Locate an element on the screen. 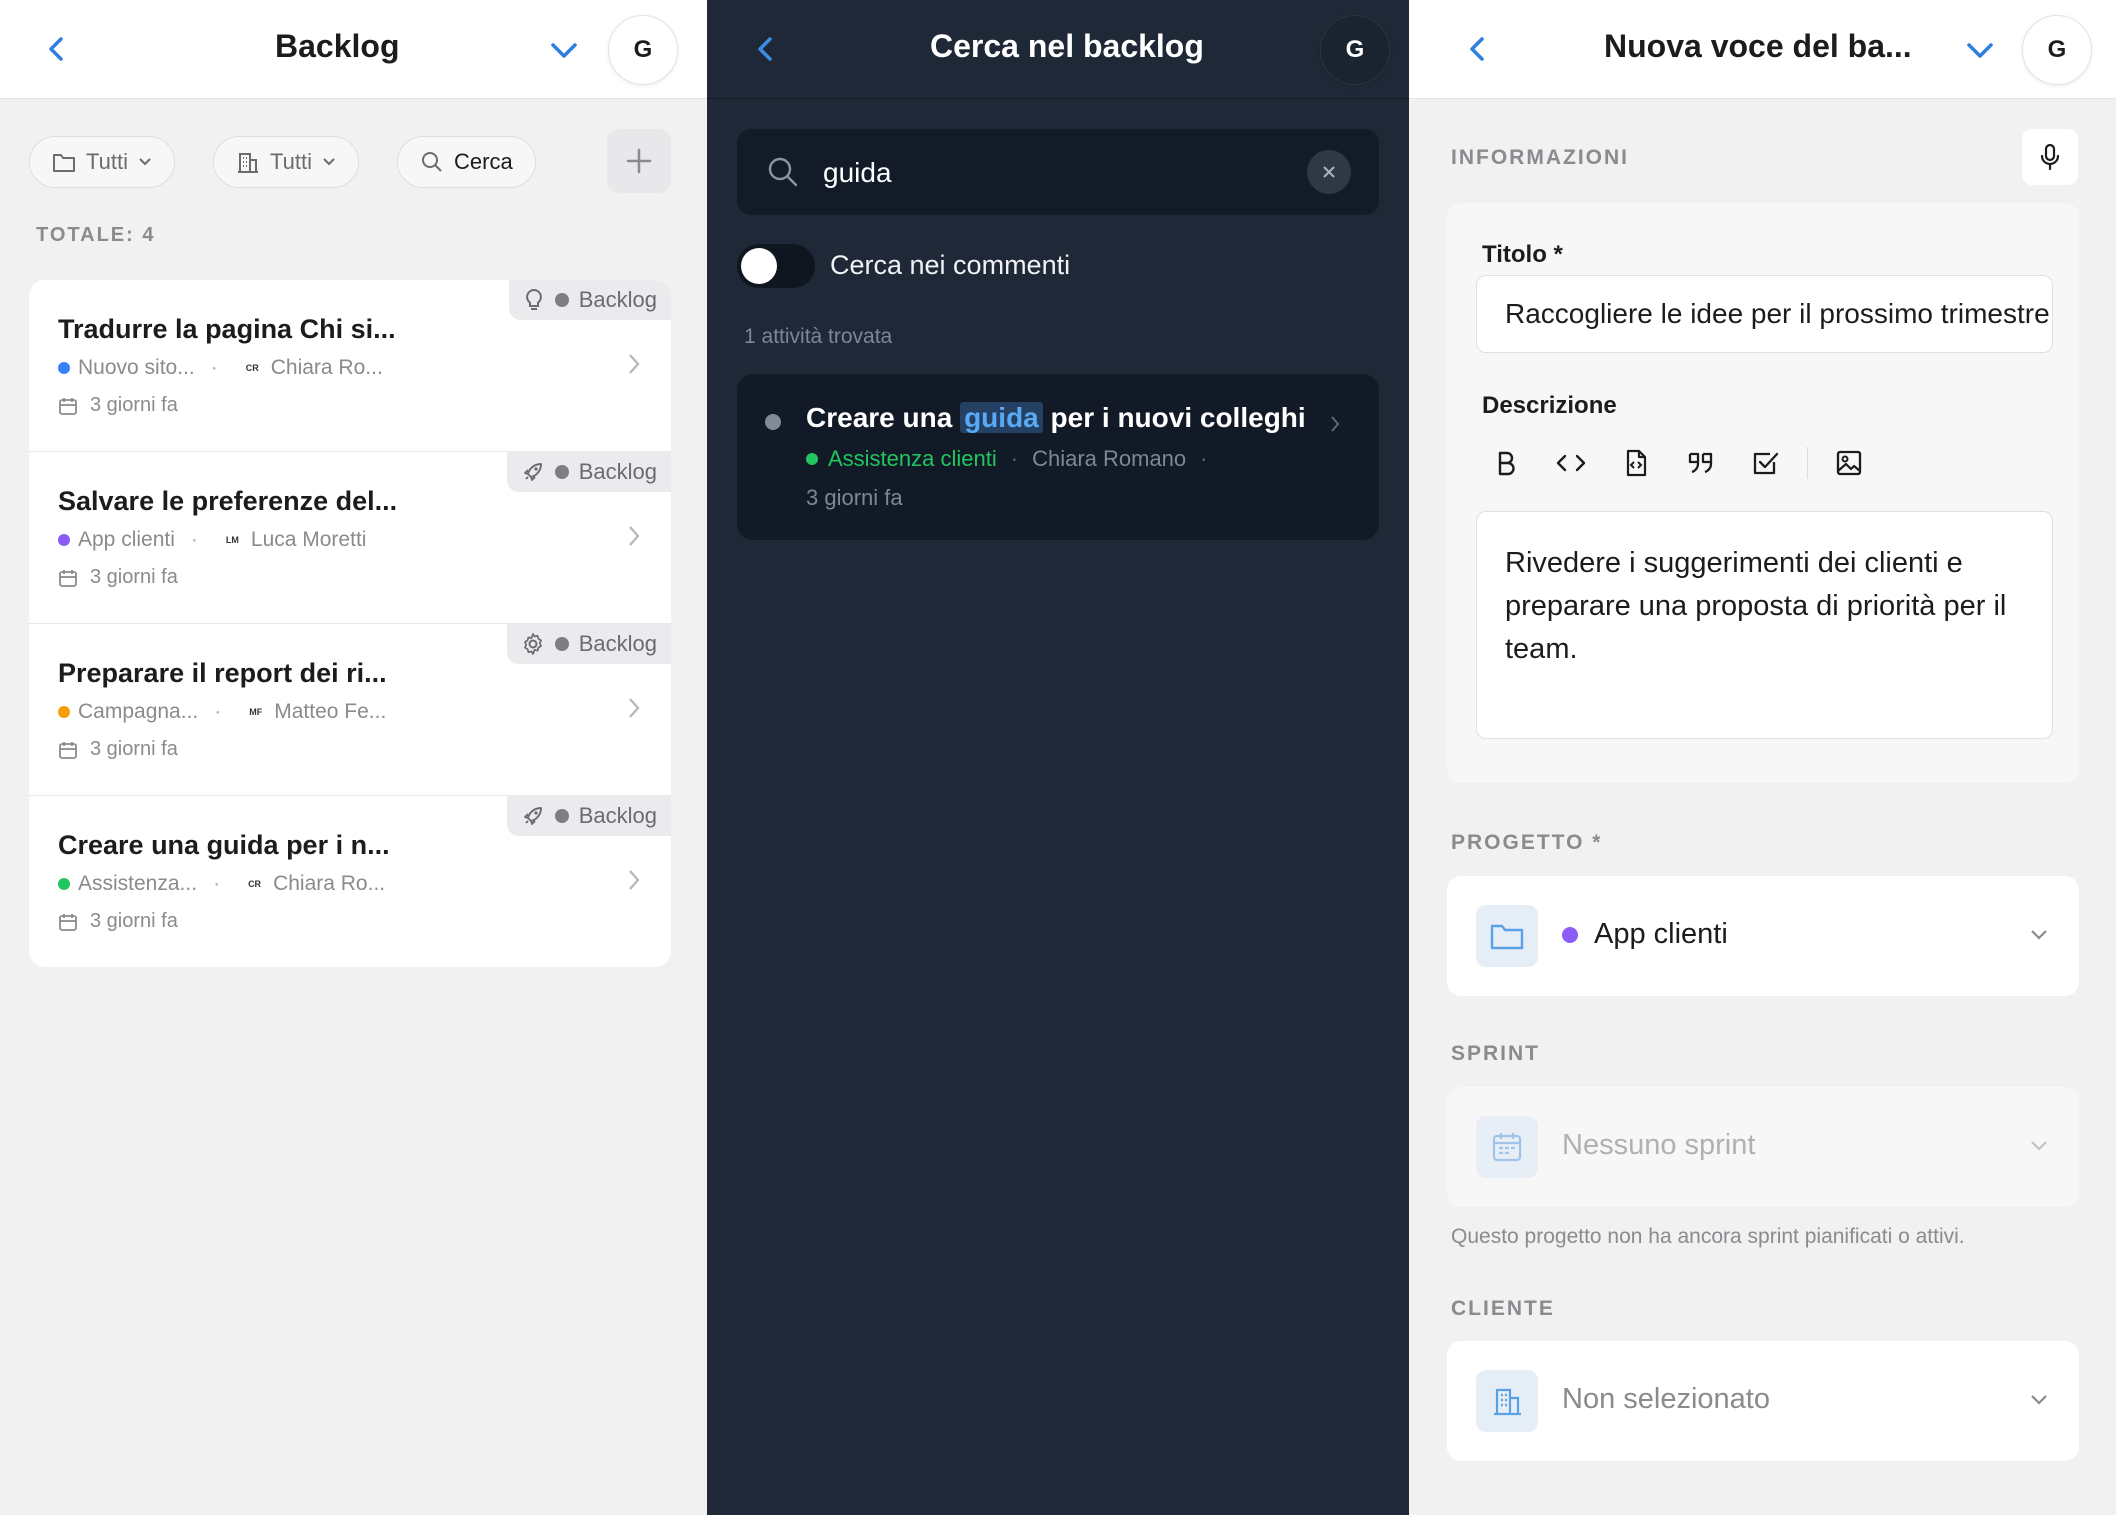  folder-icon is located at coordinates (64, 162).